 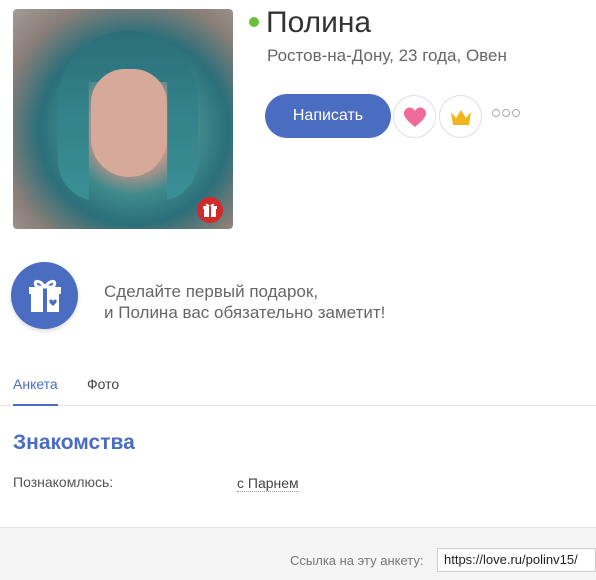 What do you see at coordinates (357, 560) in the screenshot?
I see `profile-link-label: Ссылка на эту анкету:` at bounding box center [357, 560].